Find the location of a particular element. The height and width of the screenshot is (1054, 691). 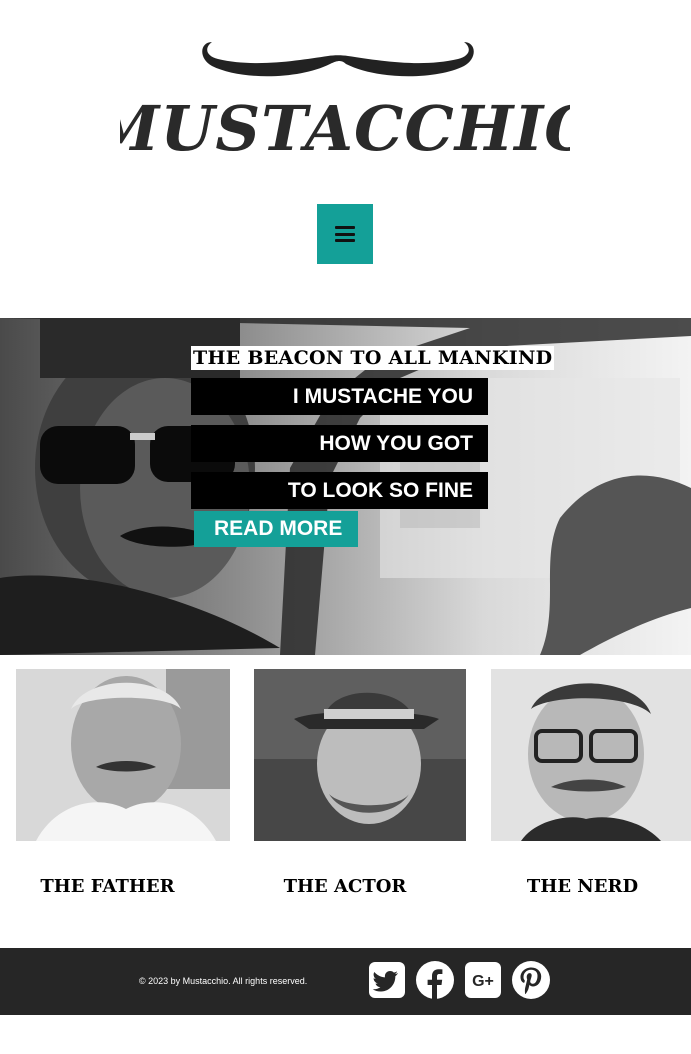

facebook-link is located at coordinates (435, 980).